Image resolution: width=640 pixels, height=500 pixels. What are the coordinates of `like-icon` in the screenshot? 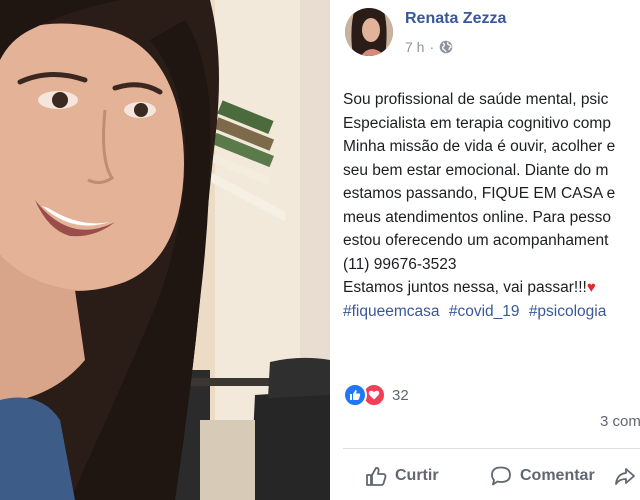 It's located at (355, 395).